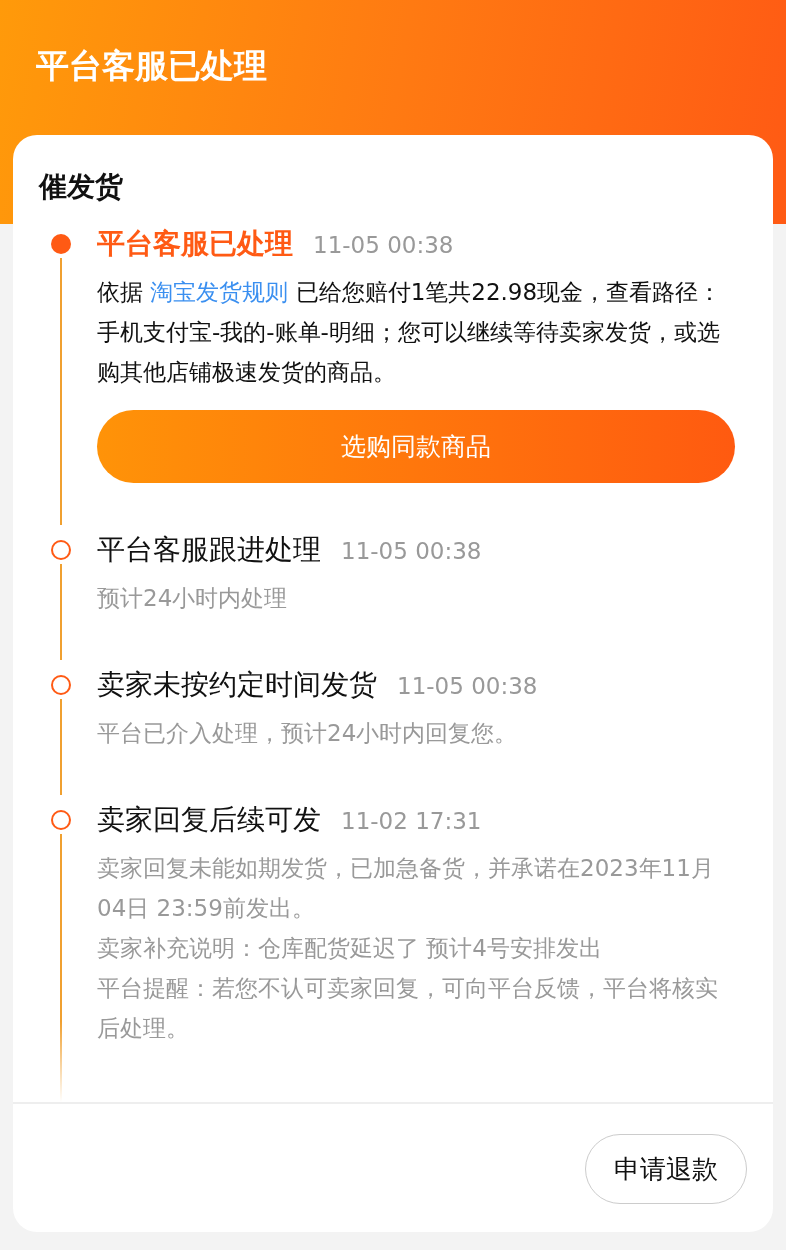  Describe the element at coordinates (151, 66) in the screenshot. I see `page-title: 平台客服已处理` at that location.